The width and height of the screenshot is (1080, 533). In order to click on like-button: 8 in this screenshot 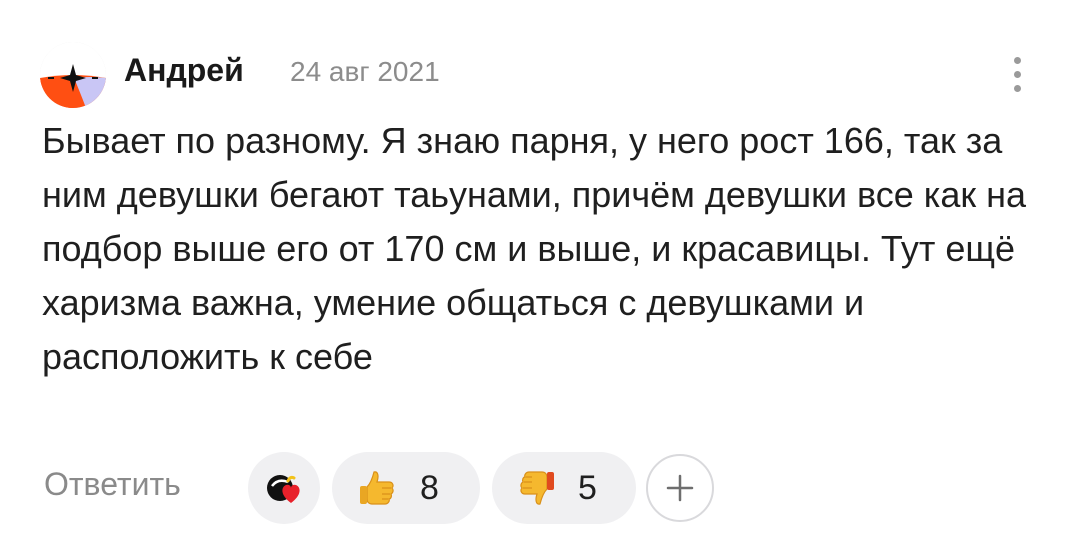, I will do `click(406, 488)`.